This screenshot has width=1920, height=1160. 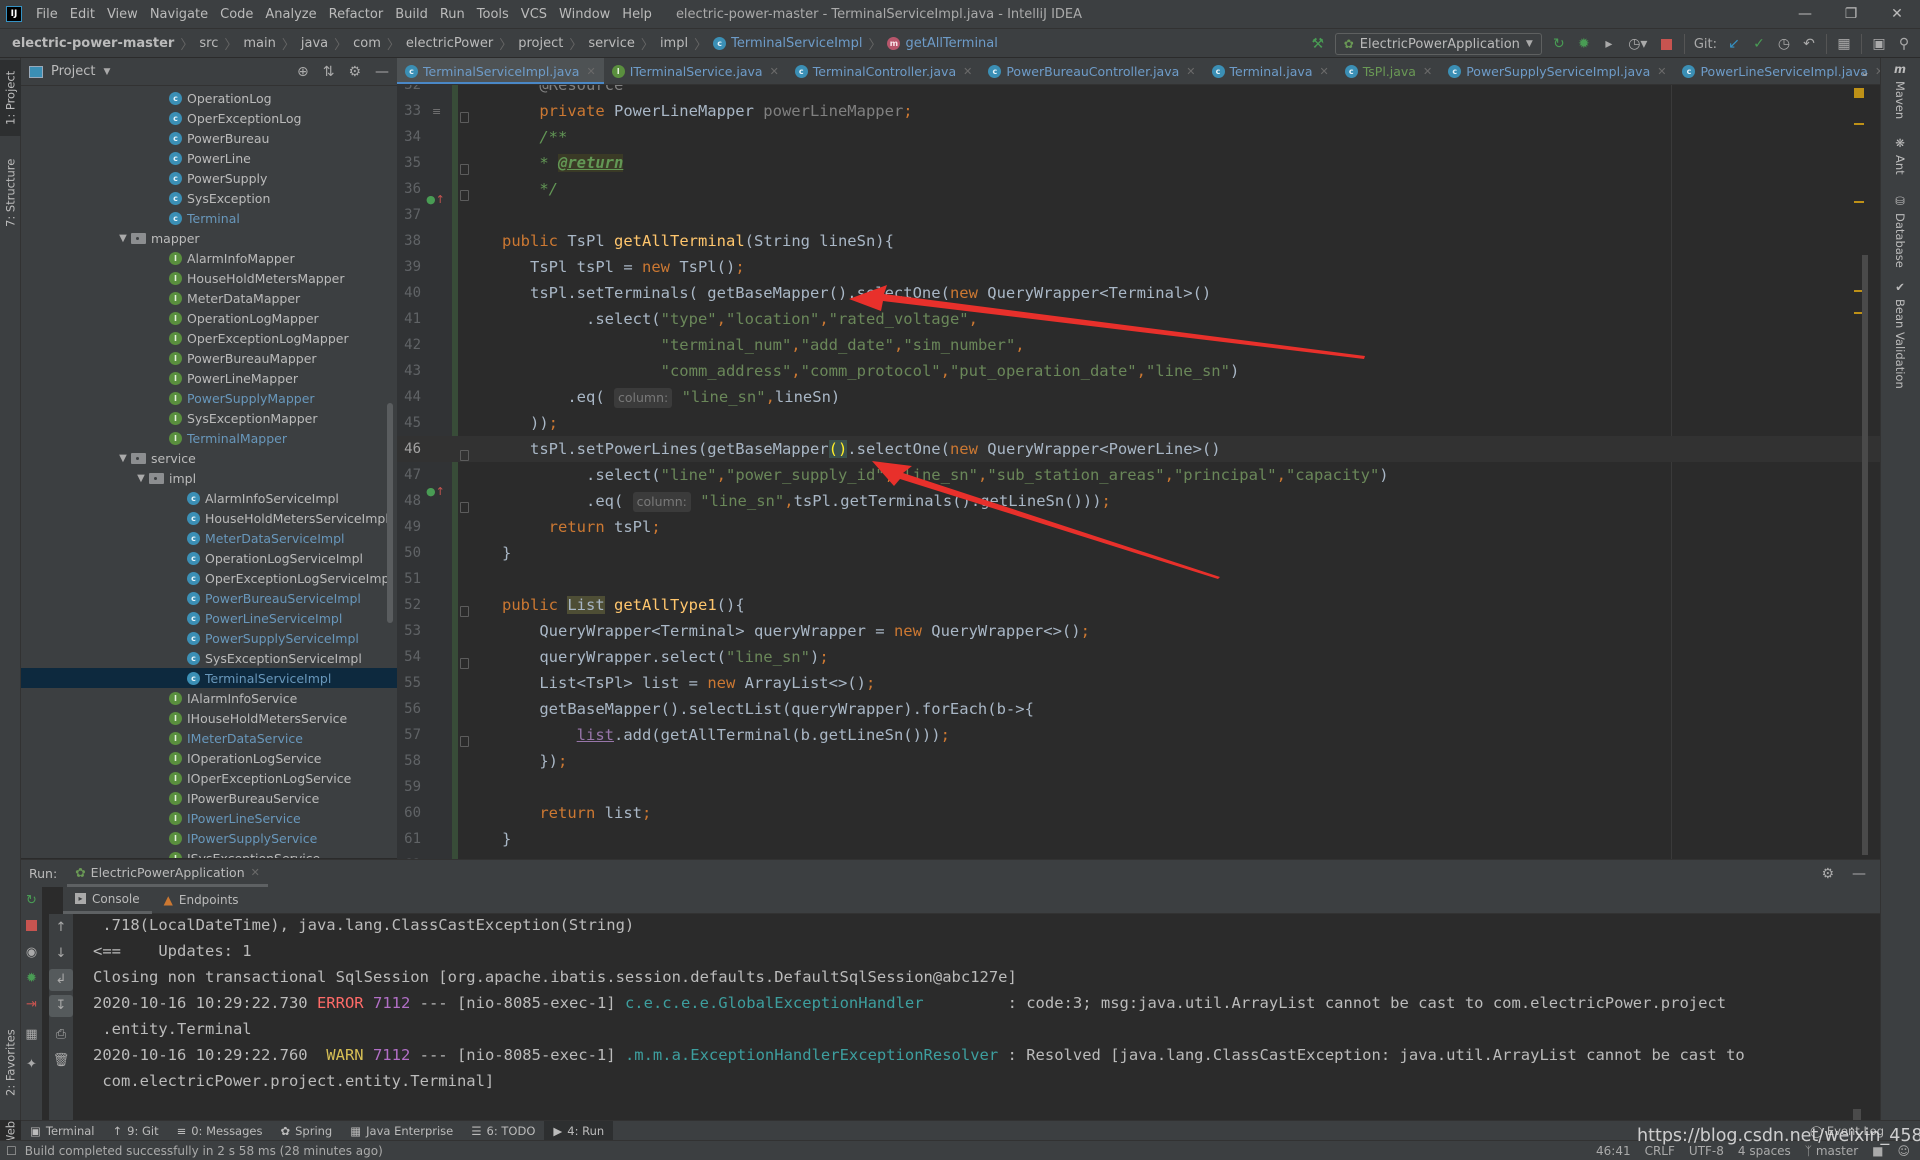 I want to click on tree-item: ▼ mapper, so click(x=209, y=238).